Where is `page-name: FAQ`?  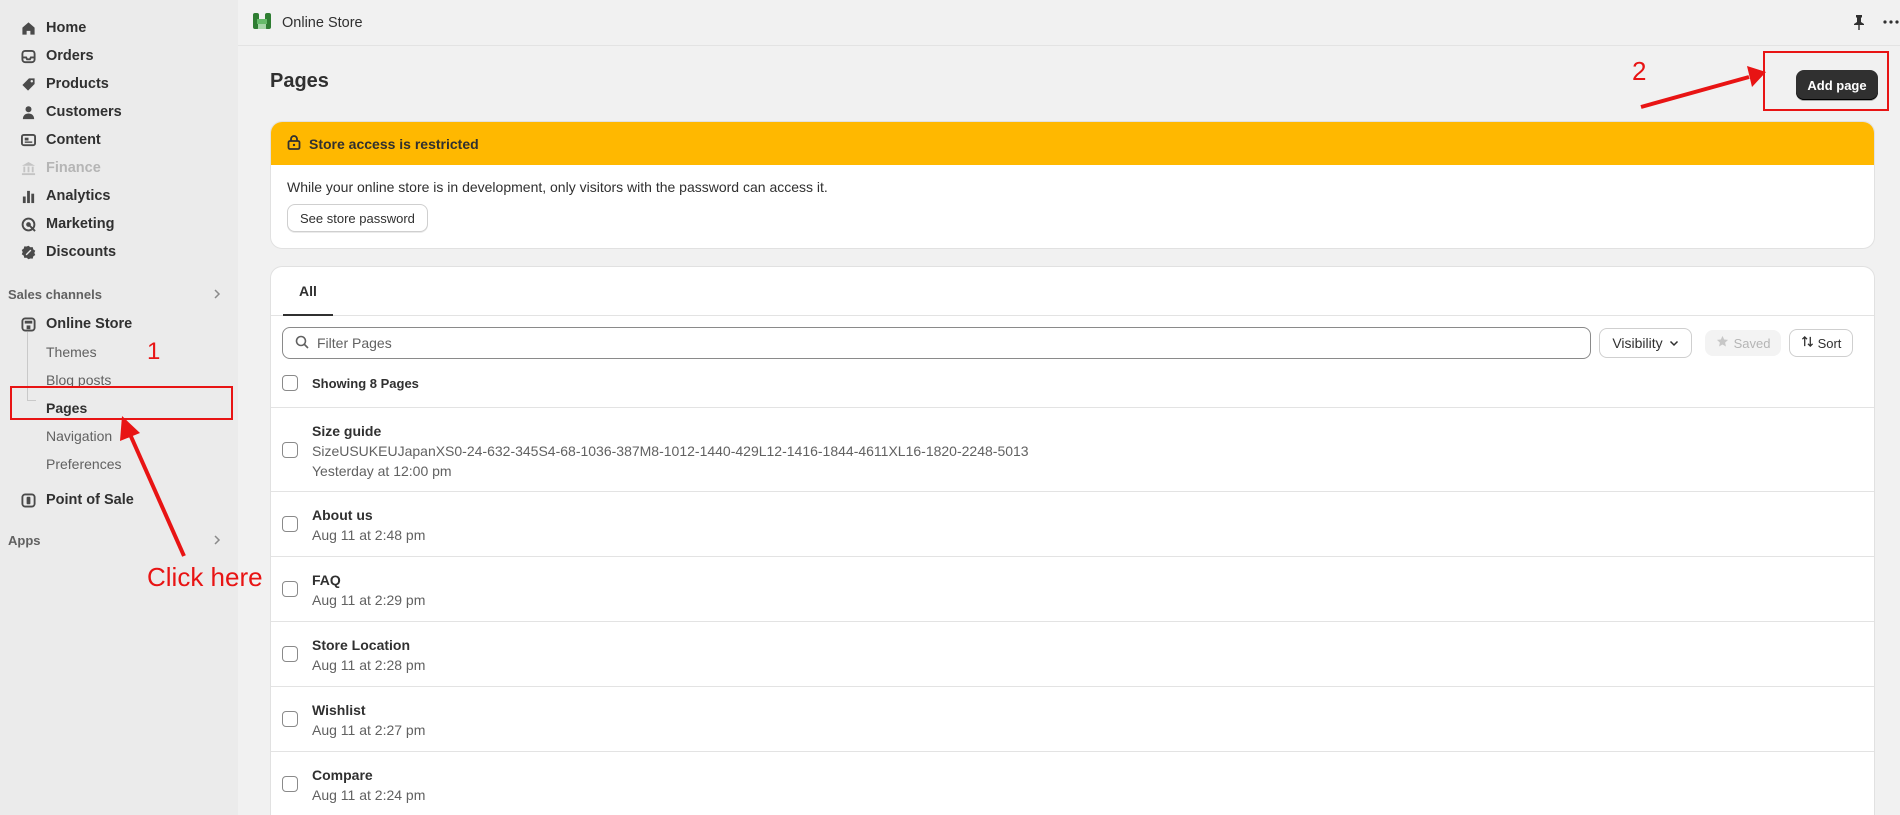 page-name: FAQ is located at coordinates (368, 580).